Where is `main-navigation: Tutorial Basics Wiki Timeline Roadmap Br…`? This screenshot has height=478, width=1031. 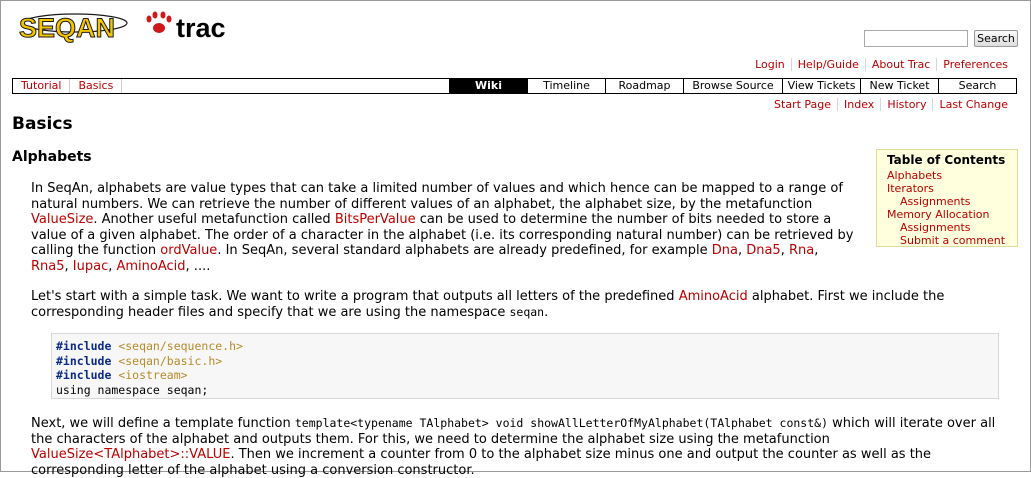
main-navigation: Tutorial Basics Wiki Timeline Roadmap Br… is located at coordinates (514, 86).